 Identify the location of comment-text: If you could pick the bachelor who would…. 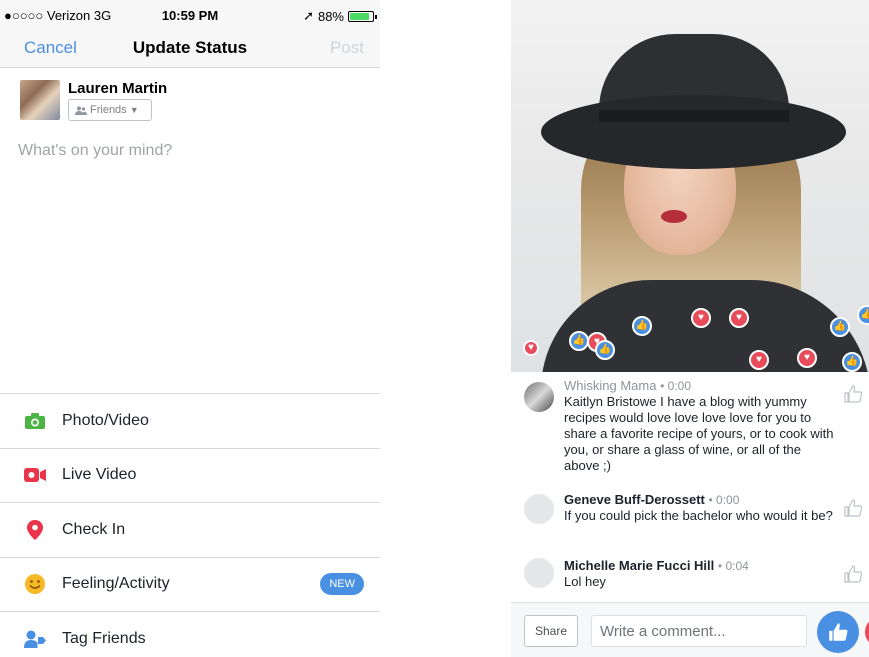
(698, 515).